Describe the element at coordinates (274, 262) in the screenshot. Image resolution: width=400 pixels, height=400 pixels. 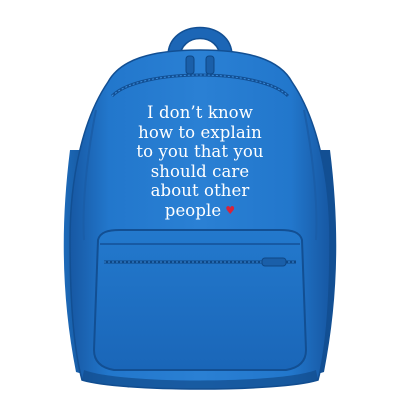
I see `pocket-zipper-pull` at that location.